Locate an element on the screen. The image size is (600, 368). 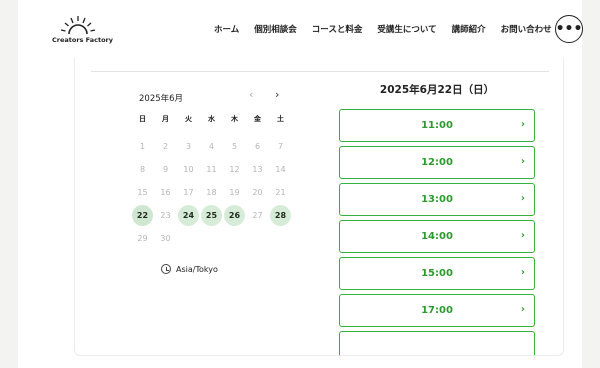
sunrise-logo-icon is located at coordinates (78, 25).